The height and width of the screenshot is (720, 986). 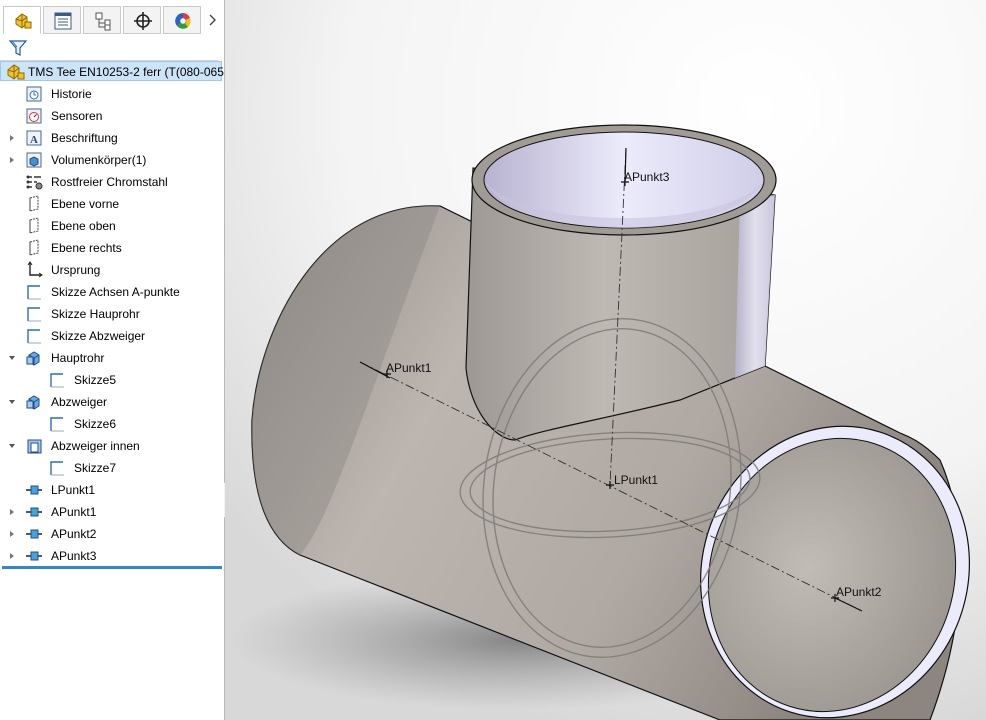 I want to click on cut-extrude-icon, so click(x=34, y=446).